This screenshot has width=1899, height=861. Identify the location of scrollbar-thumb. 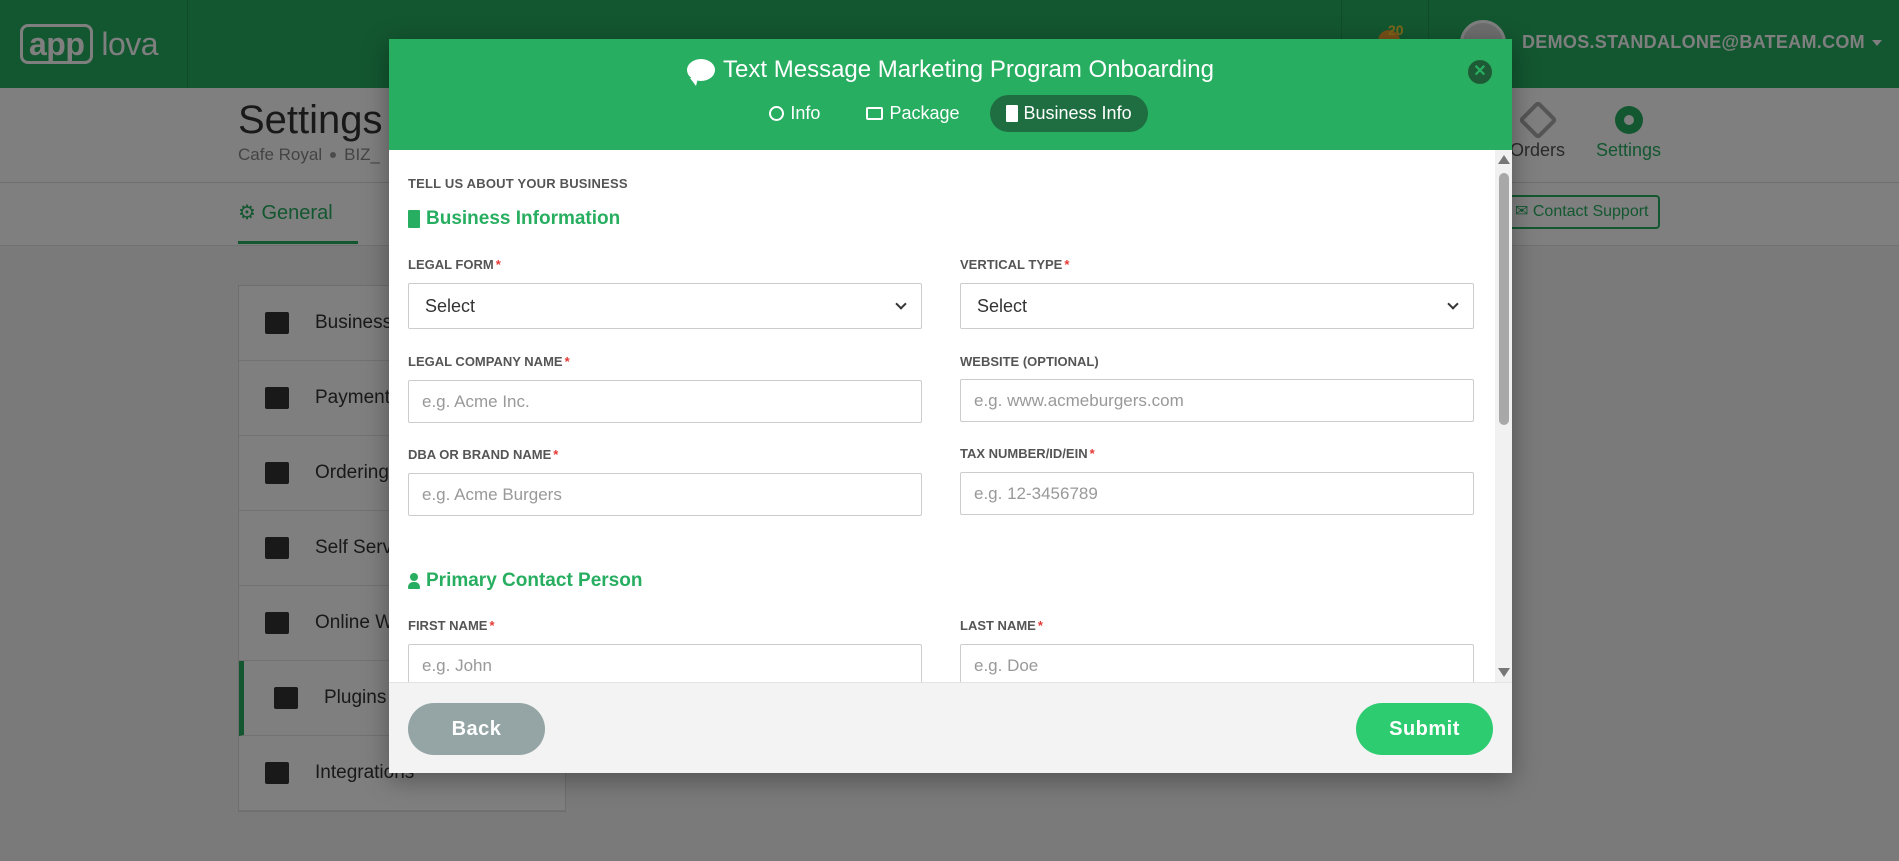
(1504, 299).